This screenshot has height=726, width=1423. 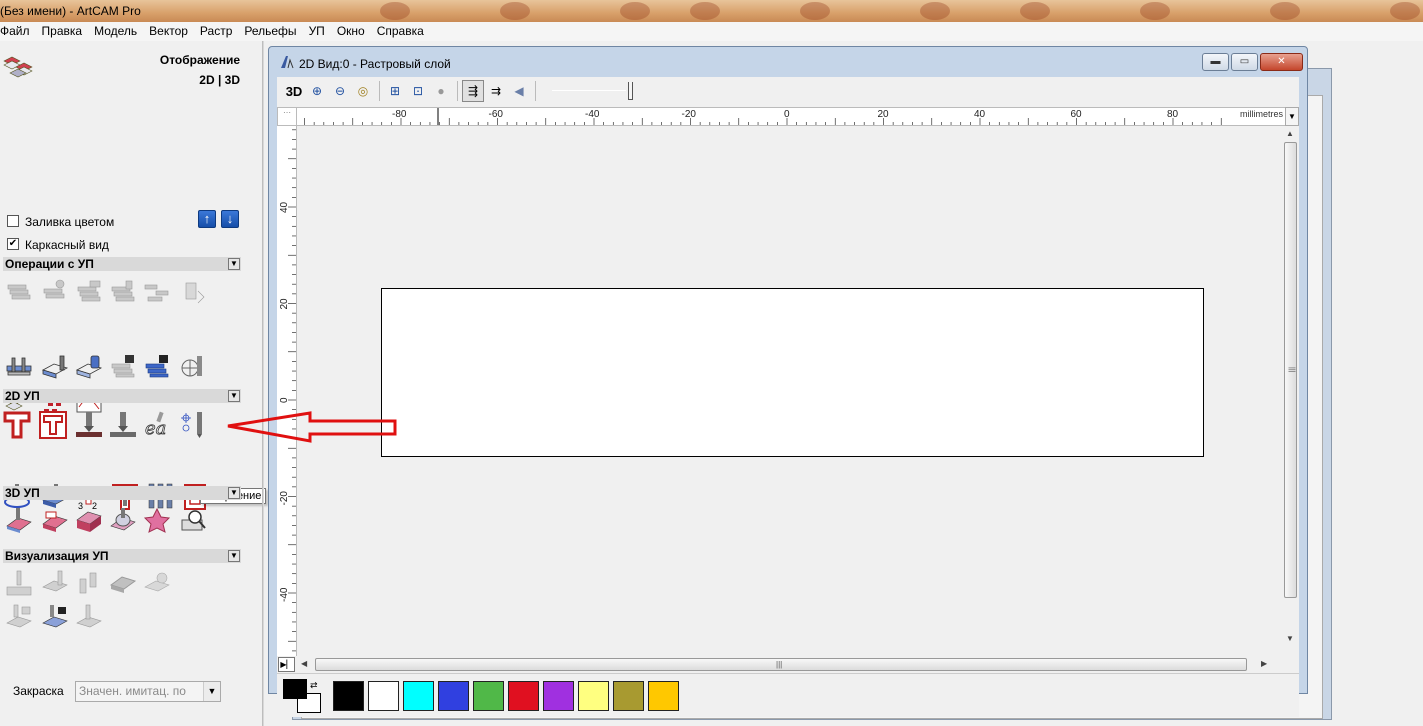 I want to click on rewind-icon: ◀, so click(x=519, y=91).